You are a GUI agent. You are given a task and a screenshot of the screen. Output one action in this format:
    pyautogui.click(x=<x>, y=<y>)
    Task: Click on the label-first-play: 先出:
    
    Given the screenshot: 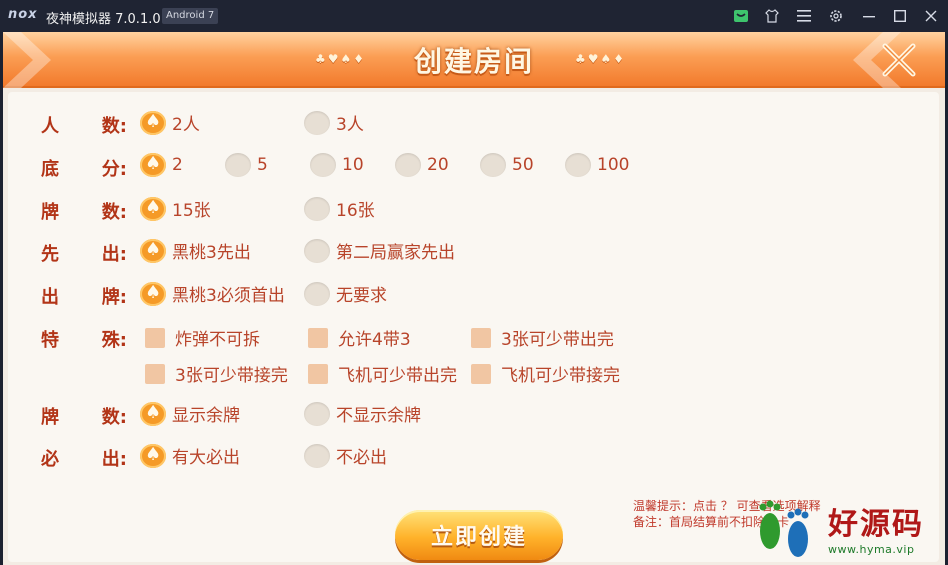 What is the action you would take?
    pyautogui.click(x=84, y=254)
    